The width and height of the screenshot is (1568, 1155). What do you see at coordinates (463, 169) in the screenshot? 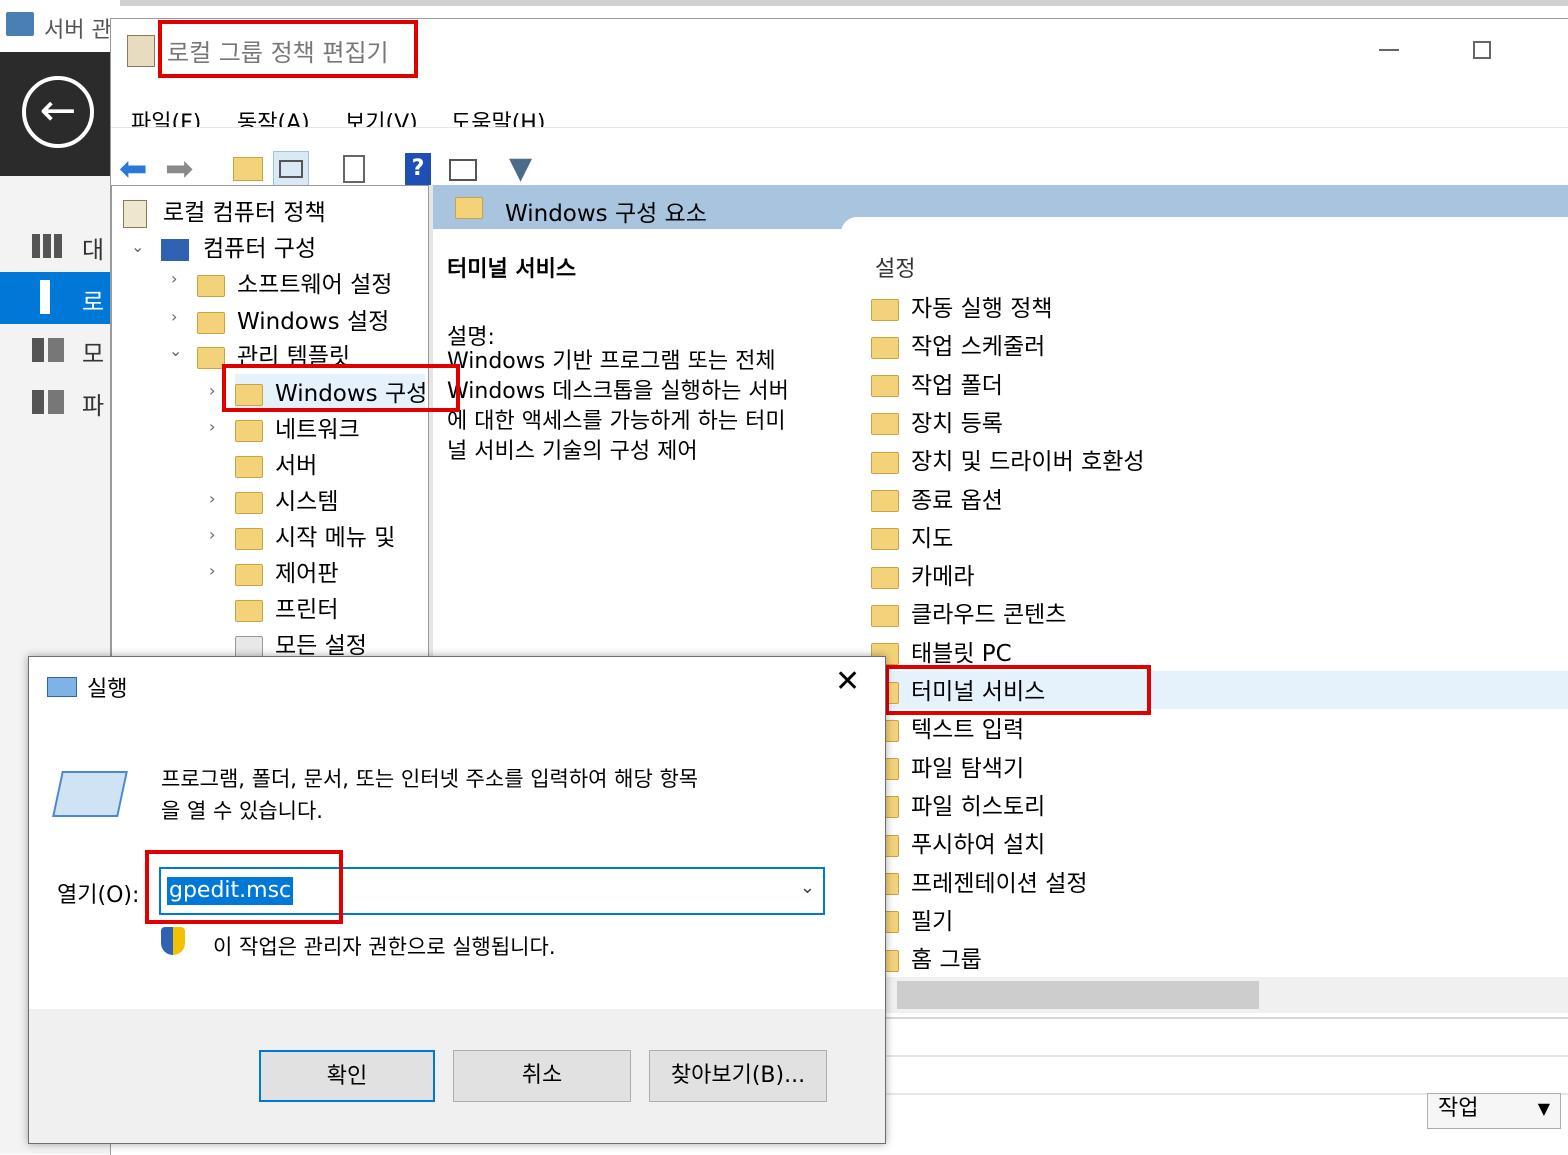
I see `properties-icon` at bounding box center [463, 169].